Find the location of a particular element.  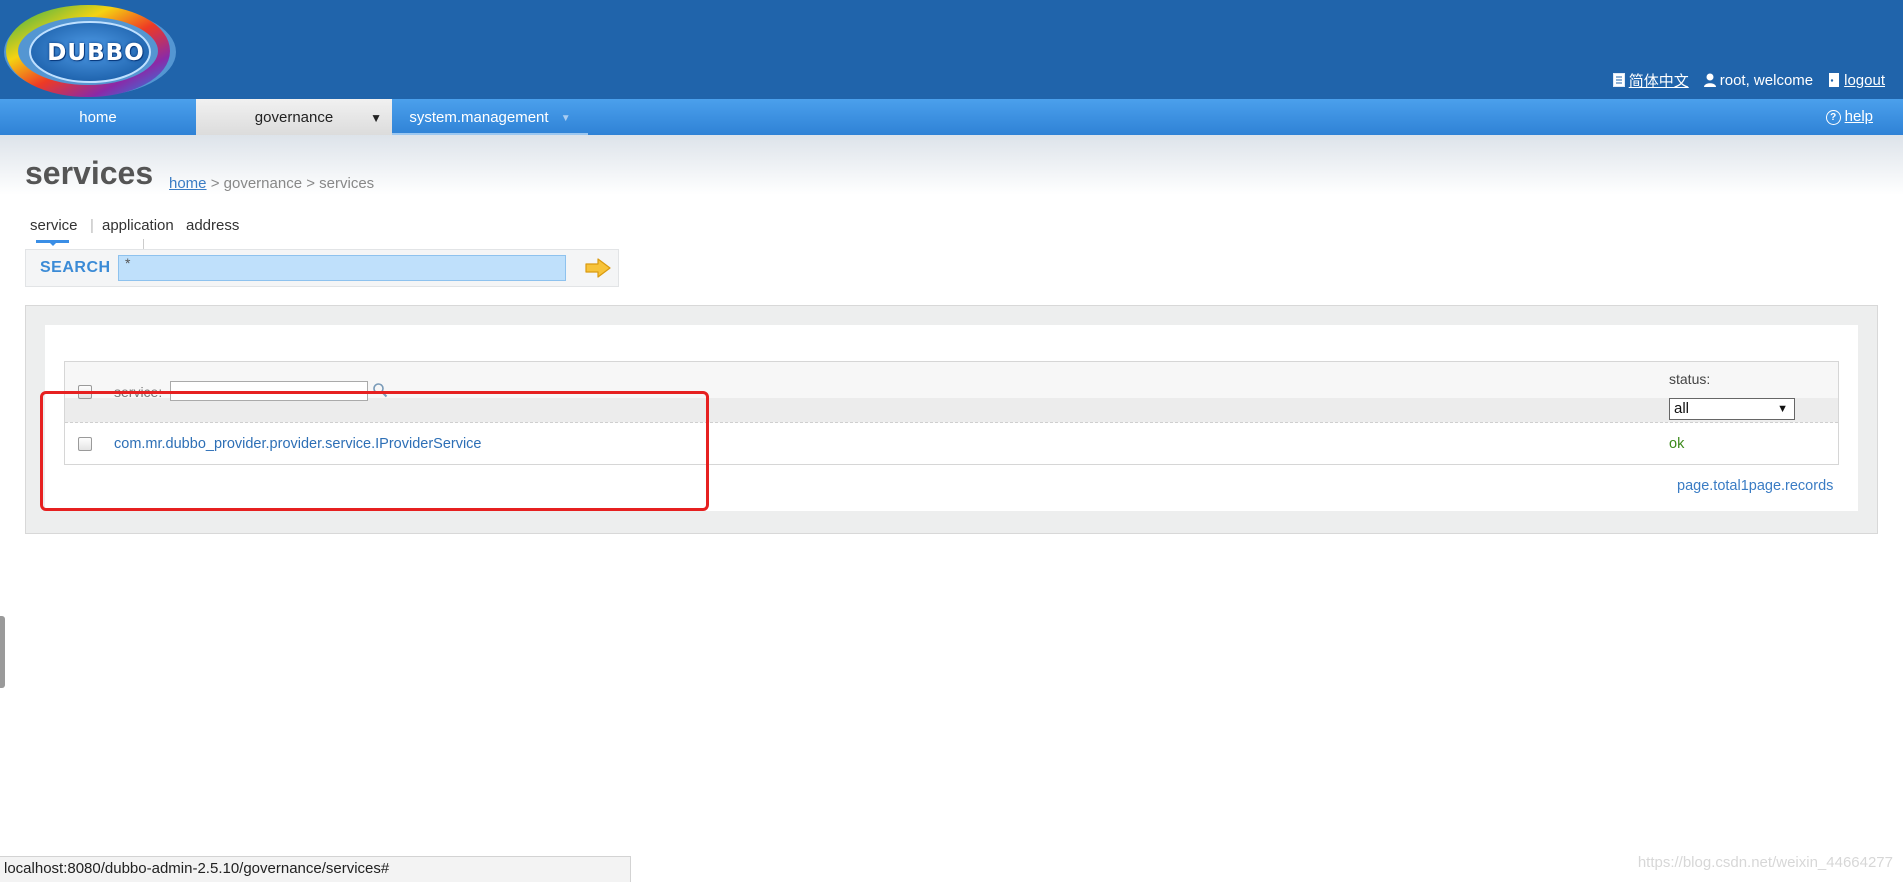

help-item: ? help is located at coordinates (1849, 117).